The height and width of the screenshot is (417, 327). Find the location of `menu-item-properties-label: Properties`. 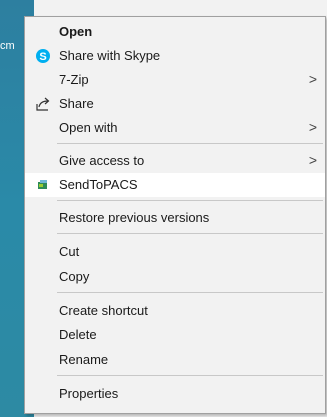

menu-item-properties-label: Properties is located at coordinates (89, 393).